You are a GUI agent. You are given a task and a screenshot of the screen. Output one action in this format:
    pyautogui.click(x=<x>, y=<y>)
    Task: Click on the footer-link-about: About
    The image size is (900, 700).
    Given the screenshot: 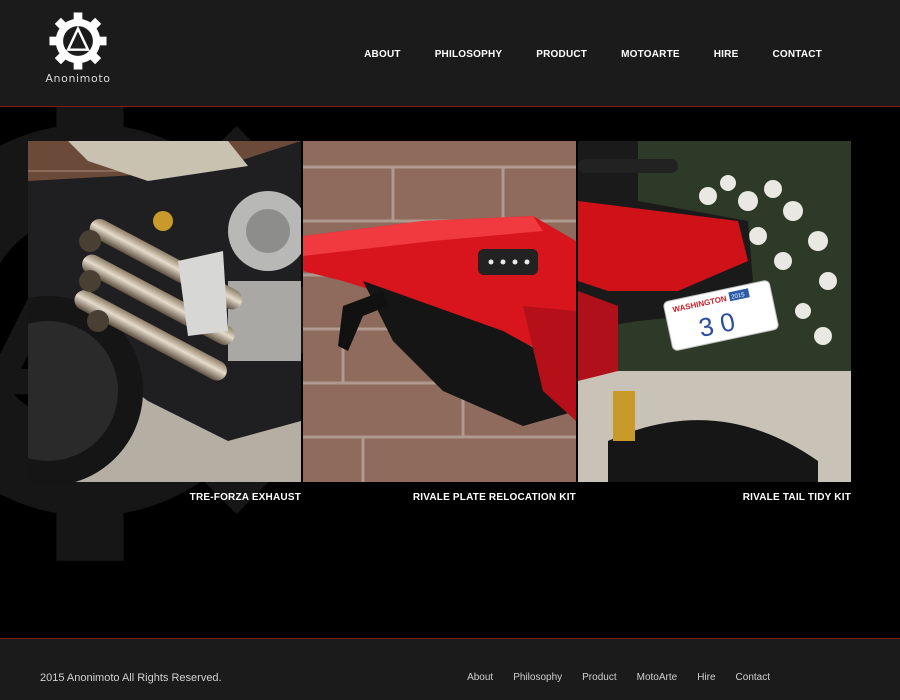 What is the action you would take?
    pyautogui.click(x=480, y=677)
    